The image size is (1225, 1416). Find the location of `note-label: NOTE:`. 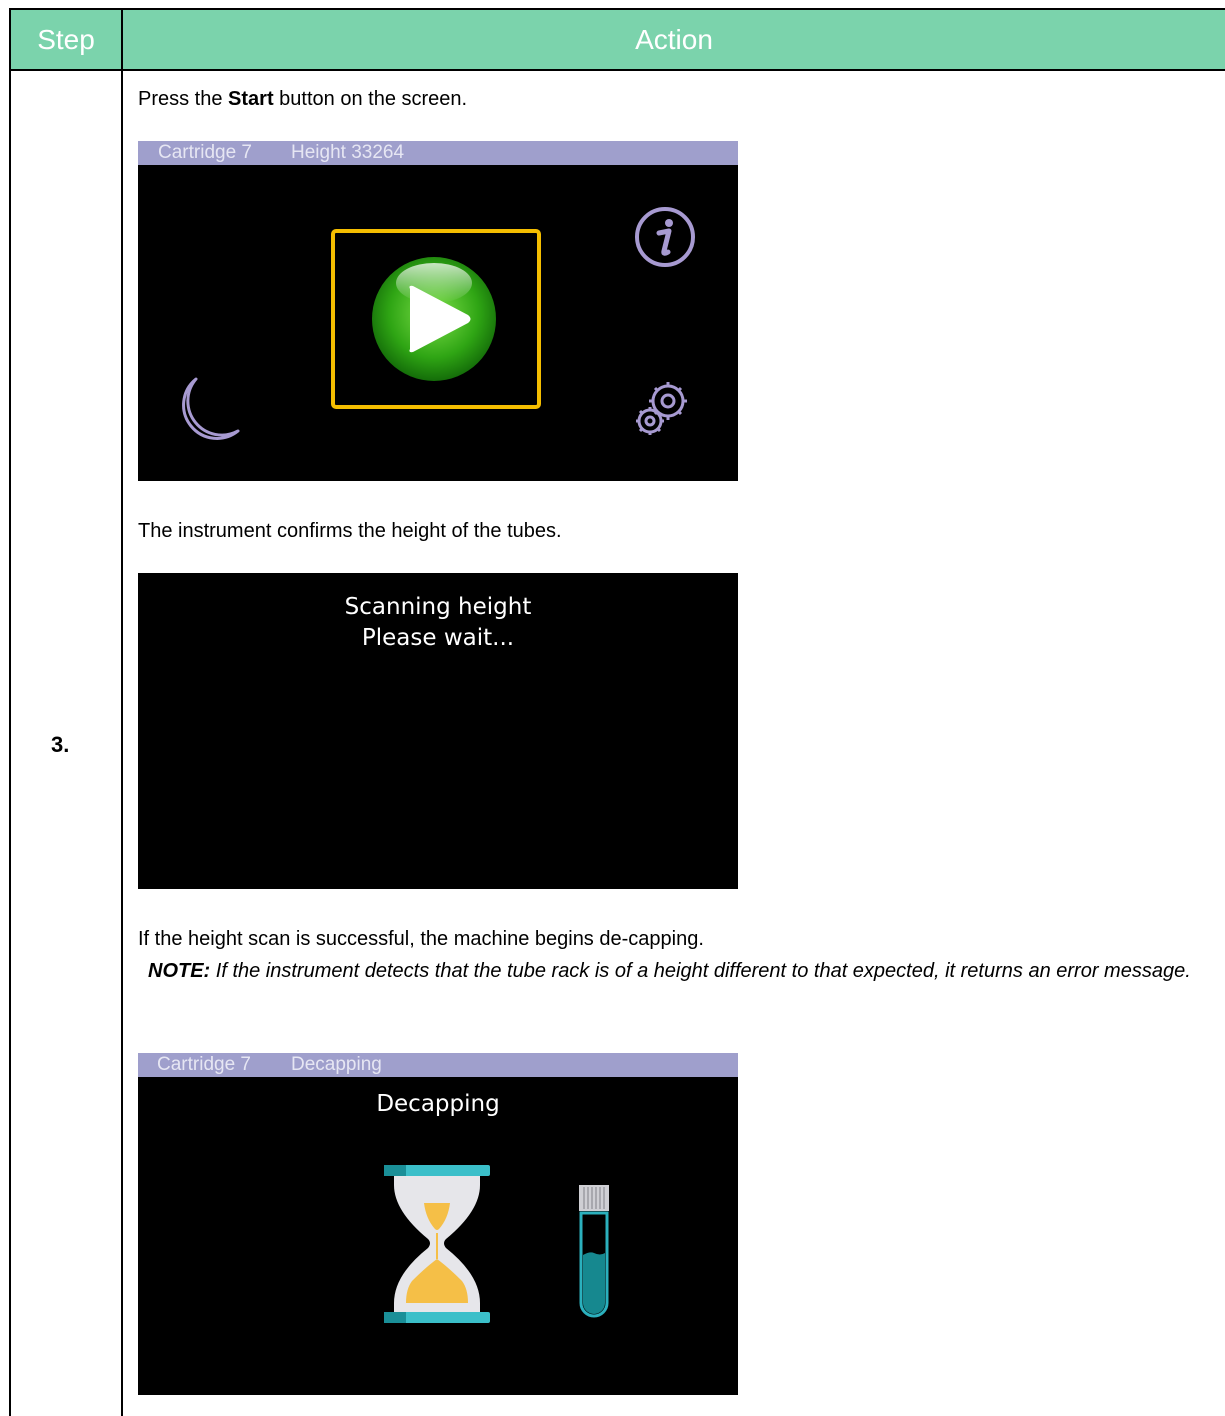

note-label: NOTE: is located at coordinates (179, 971).